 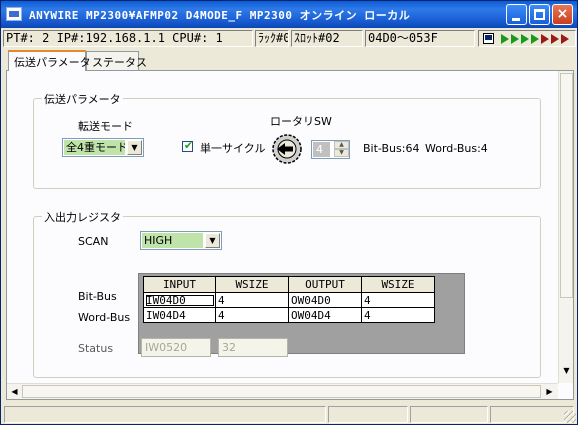 What do you see at coordinates (105, 126) in the screenshot?
I see `transfer-mode-label: 転送モード` at bounding box center [105, 126].